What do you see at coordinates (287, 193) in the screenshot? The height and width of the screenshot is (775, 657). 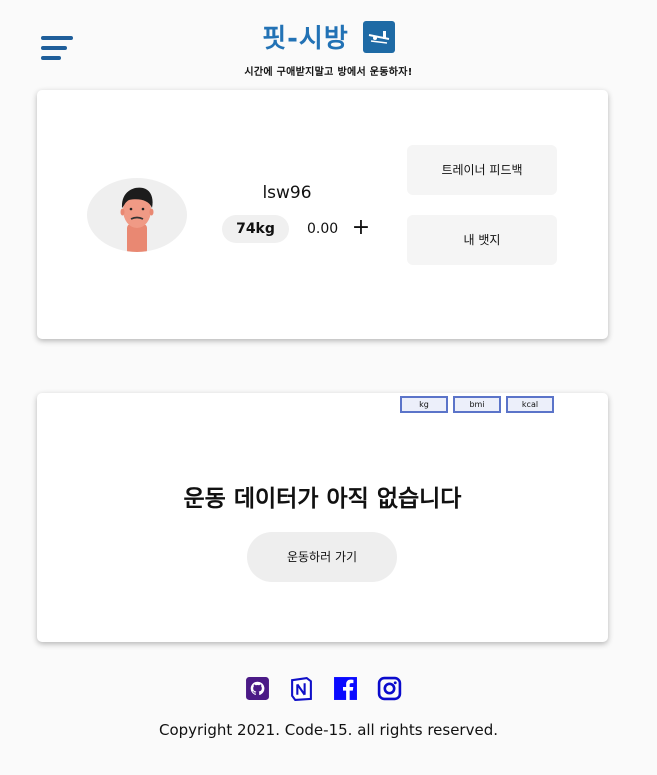 I see `username: lsw96` at bounding box center [287, 193].